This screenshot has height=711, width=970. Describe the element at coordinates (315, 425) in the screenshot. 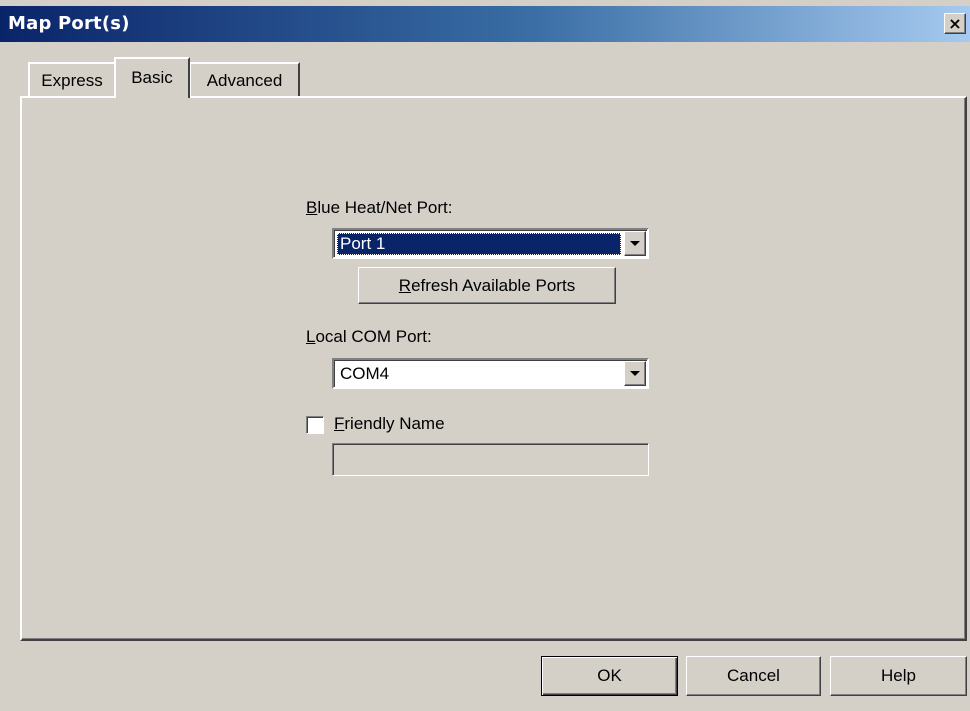

I see `friendly-name-checkbox` at that location.